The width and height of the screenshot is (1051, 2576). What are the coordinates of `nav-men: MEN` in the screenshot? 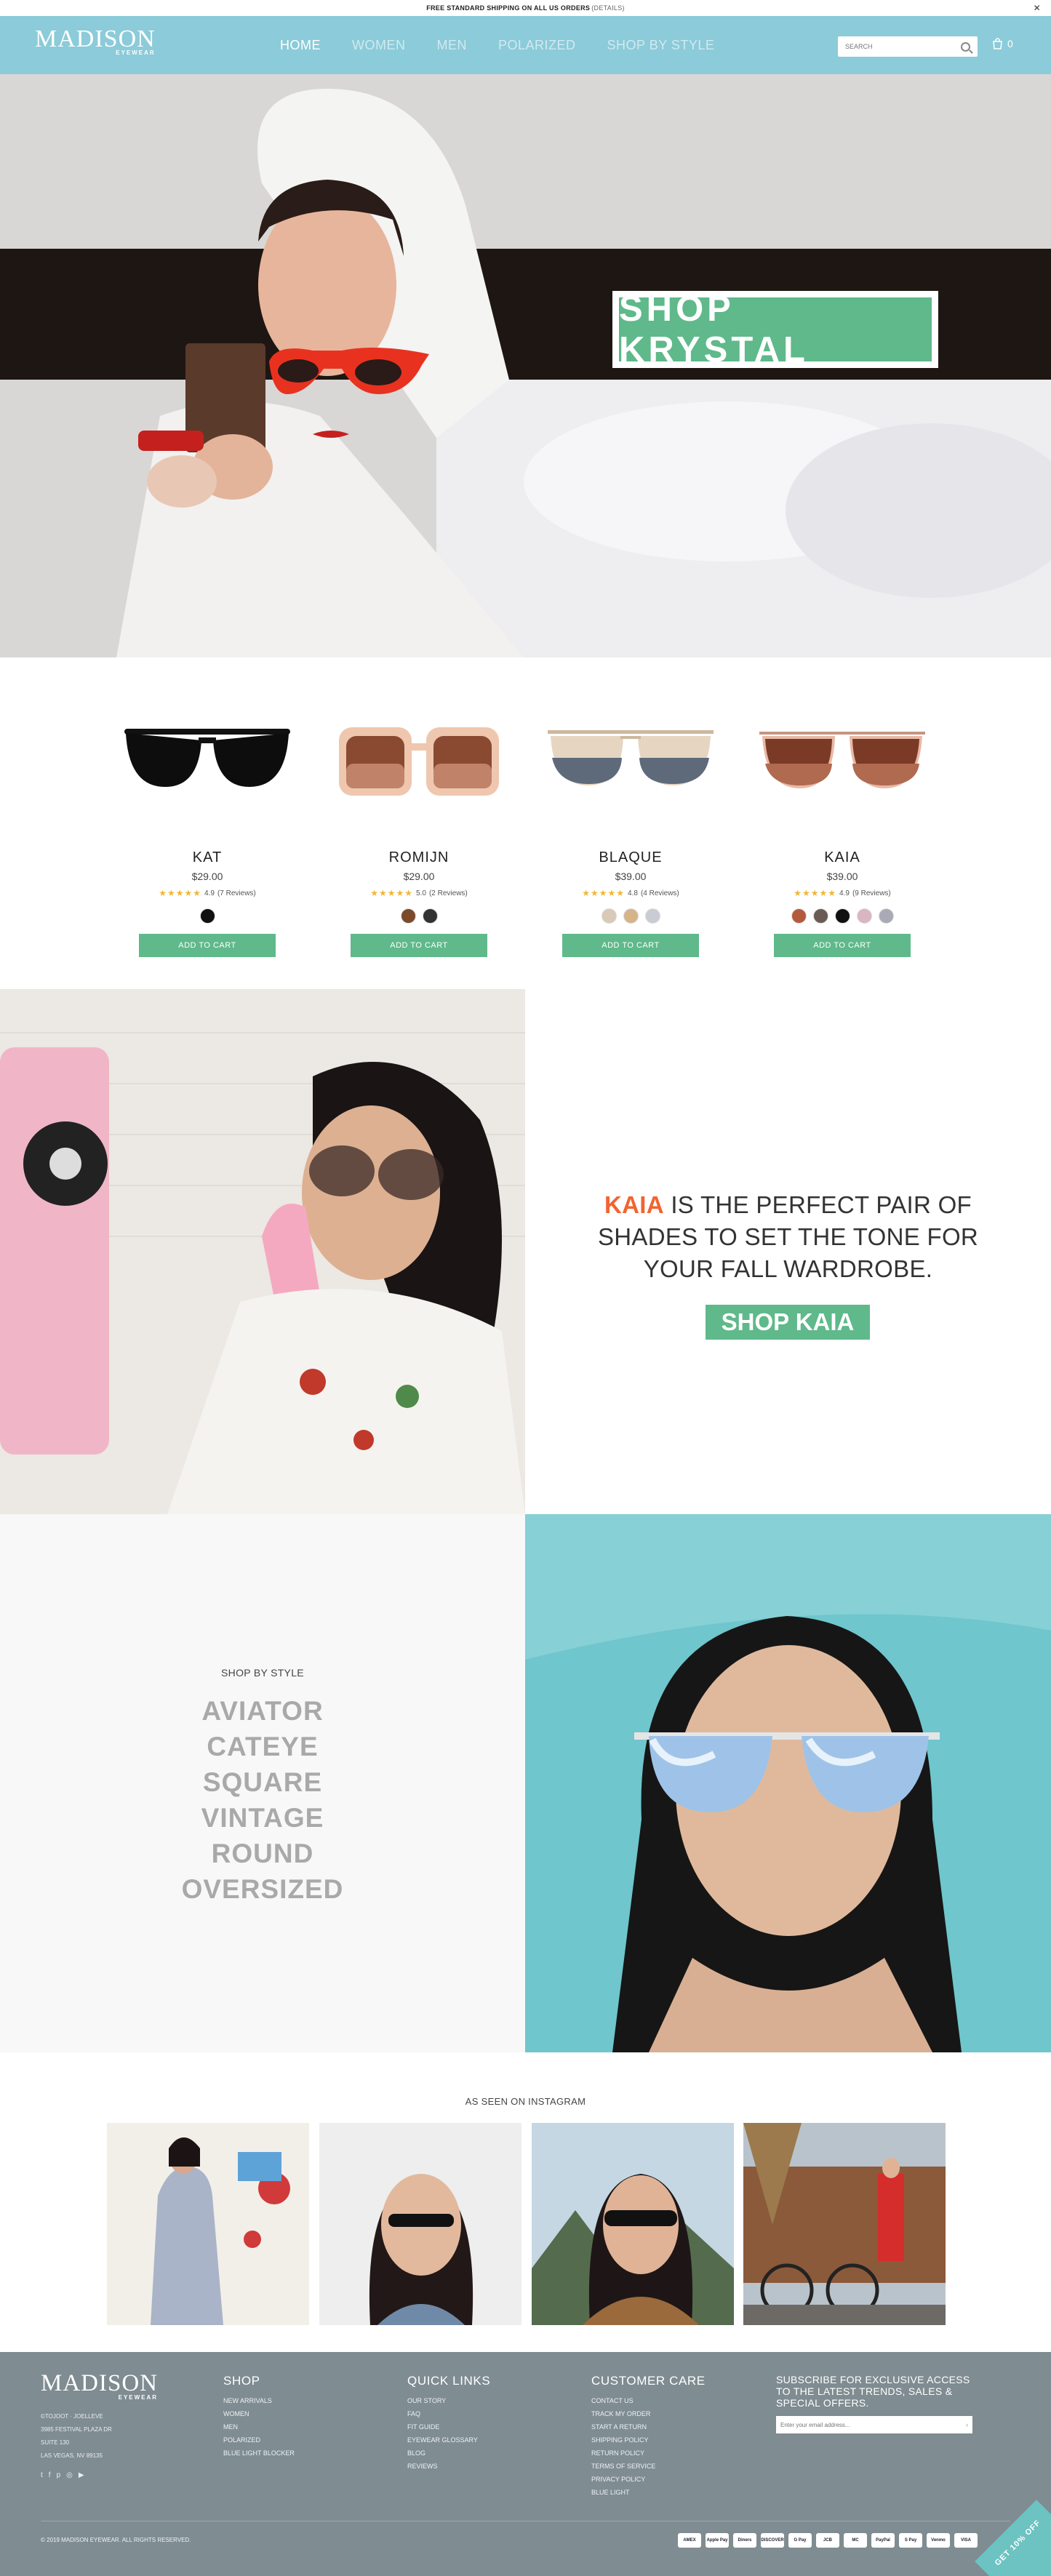 It's located at (453, 45).